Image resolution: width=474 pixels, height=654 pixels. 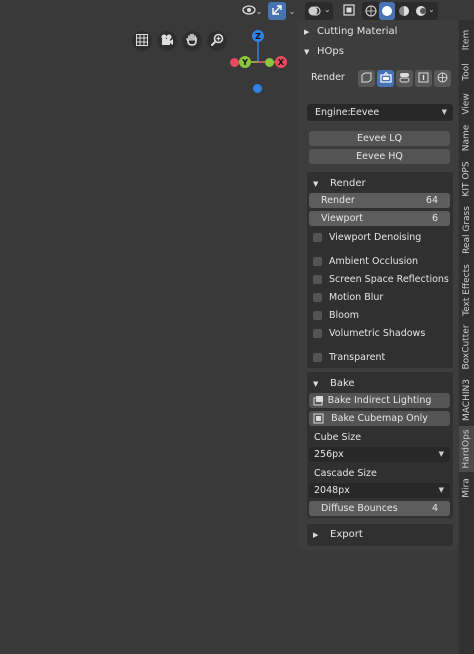 I want to click on ssr-checkbox: Screen Space Reflections, so click(x=381, y=279).